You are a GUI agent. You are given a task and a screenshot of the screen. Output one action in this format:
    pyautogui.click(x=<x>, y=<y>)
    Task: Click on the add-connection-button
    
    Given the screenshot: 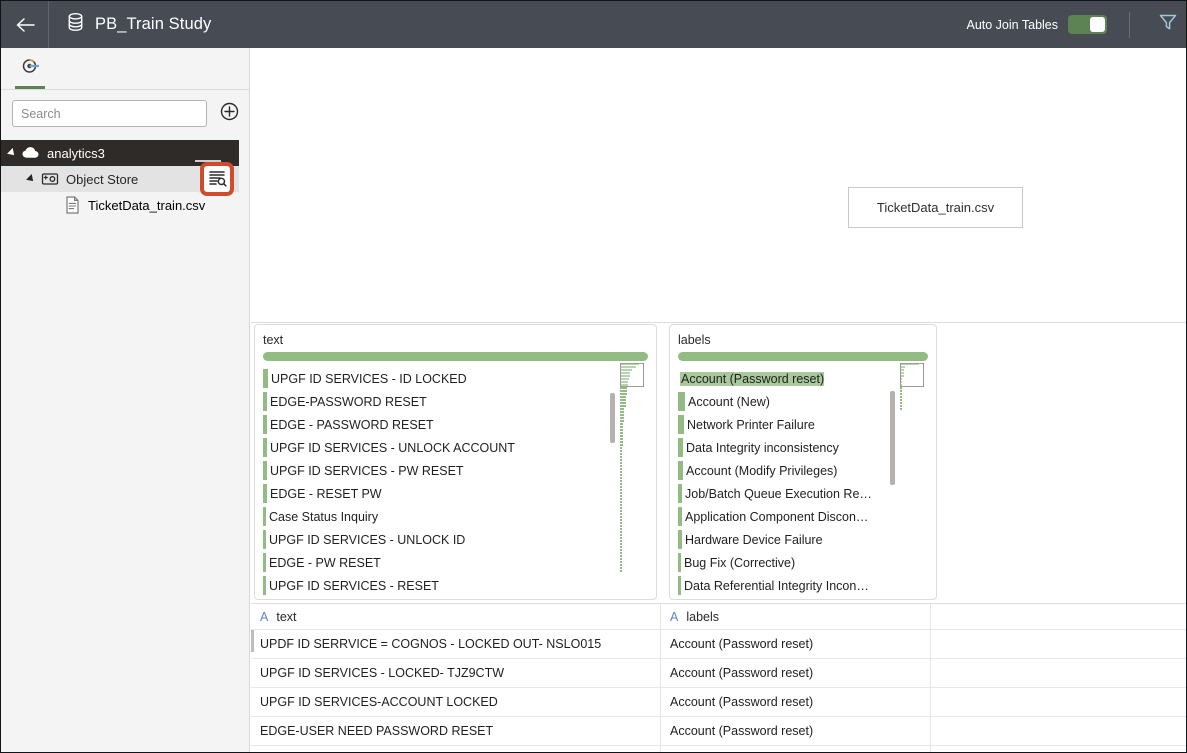 What is the action you would take?
    pyautogui.click(x=229, y=113)
    